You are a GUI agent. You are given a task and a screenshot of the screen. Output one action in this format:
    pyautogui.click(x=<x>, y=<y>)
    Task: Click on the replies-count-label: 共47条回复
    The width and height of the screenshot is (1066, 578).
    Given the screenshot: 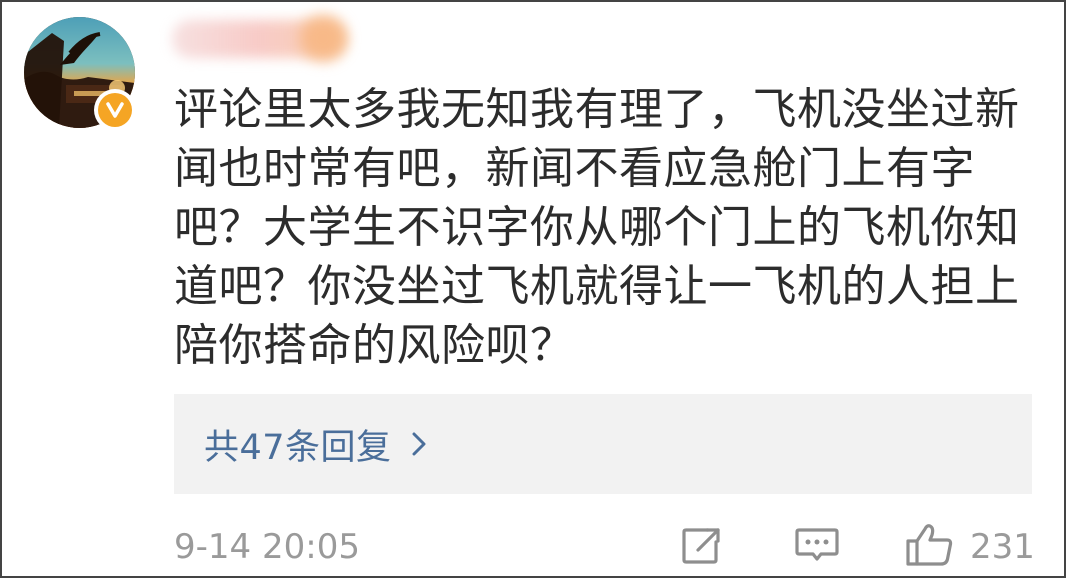 What is the action you would take?
    pyautogui.click(x=298, y=447)
    